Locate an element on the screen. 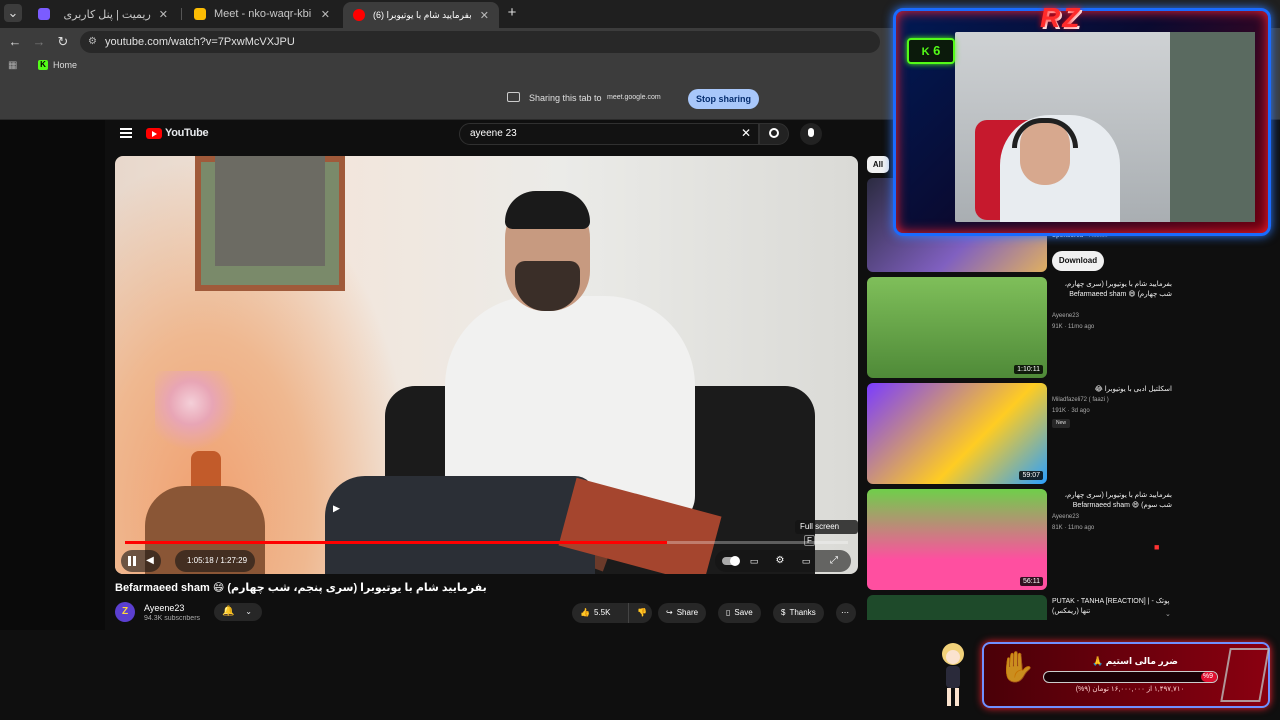  channel-avatar: Z is located at coordinates (125, 612).